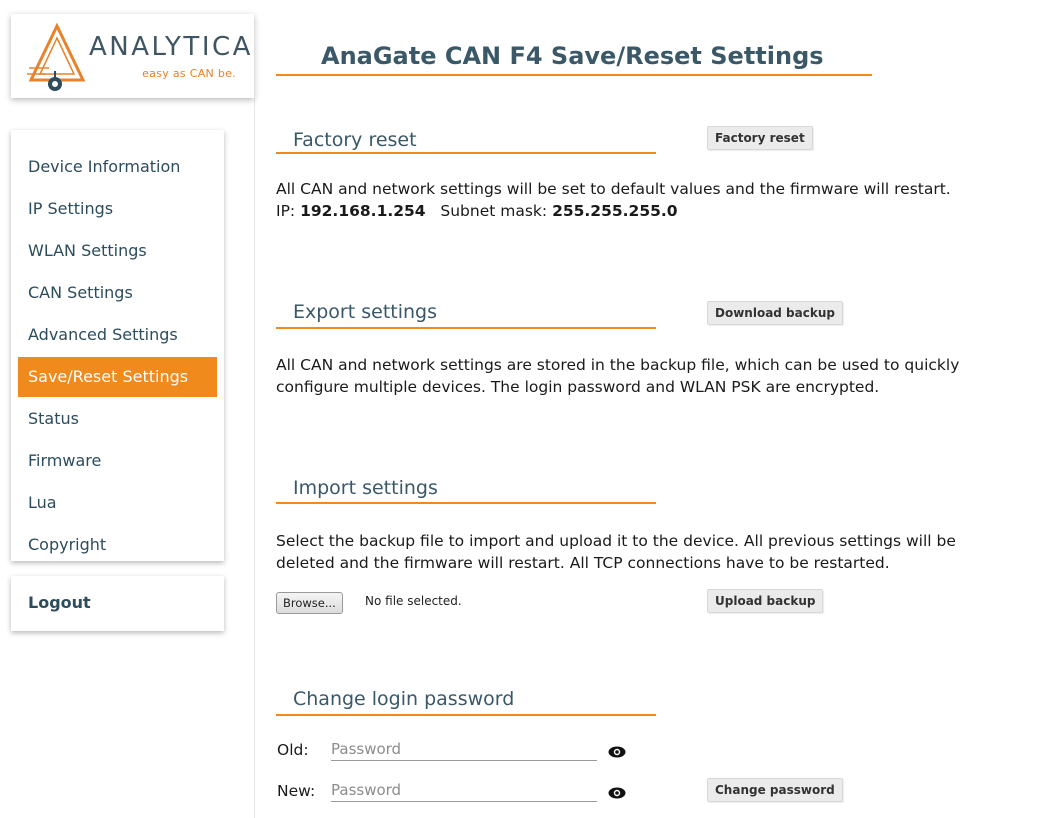 The image size is (1055, 818). I want to click on sidebar-item-firmware: Firmware, so click(117, 461).